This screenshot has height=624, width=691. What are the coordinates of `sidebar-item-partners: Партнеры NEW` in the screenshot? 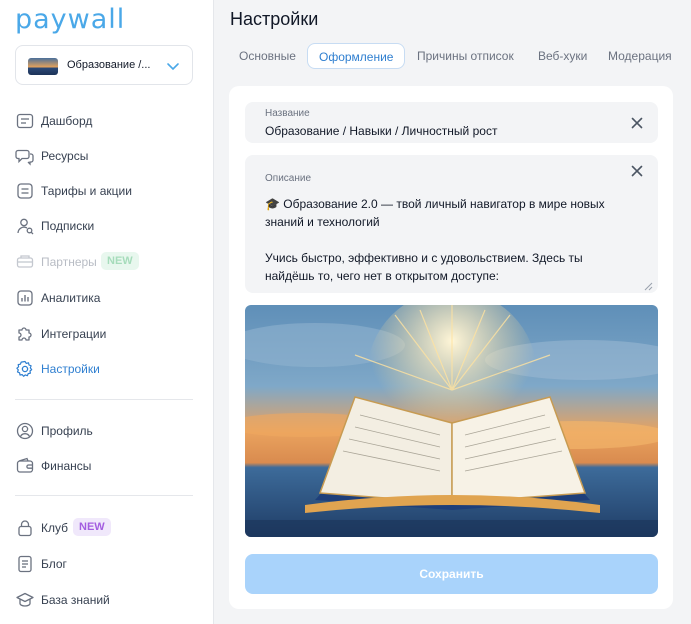 It's located at (110, 262).